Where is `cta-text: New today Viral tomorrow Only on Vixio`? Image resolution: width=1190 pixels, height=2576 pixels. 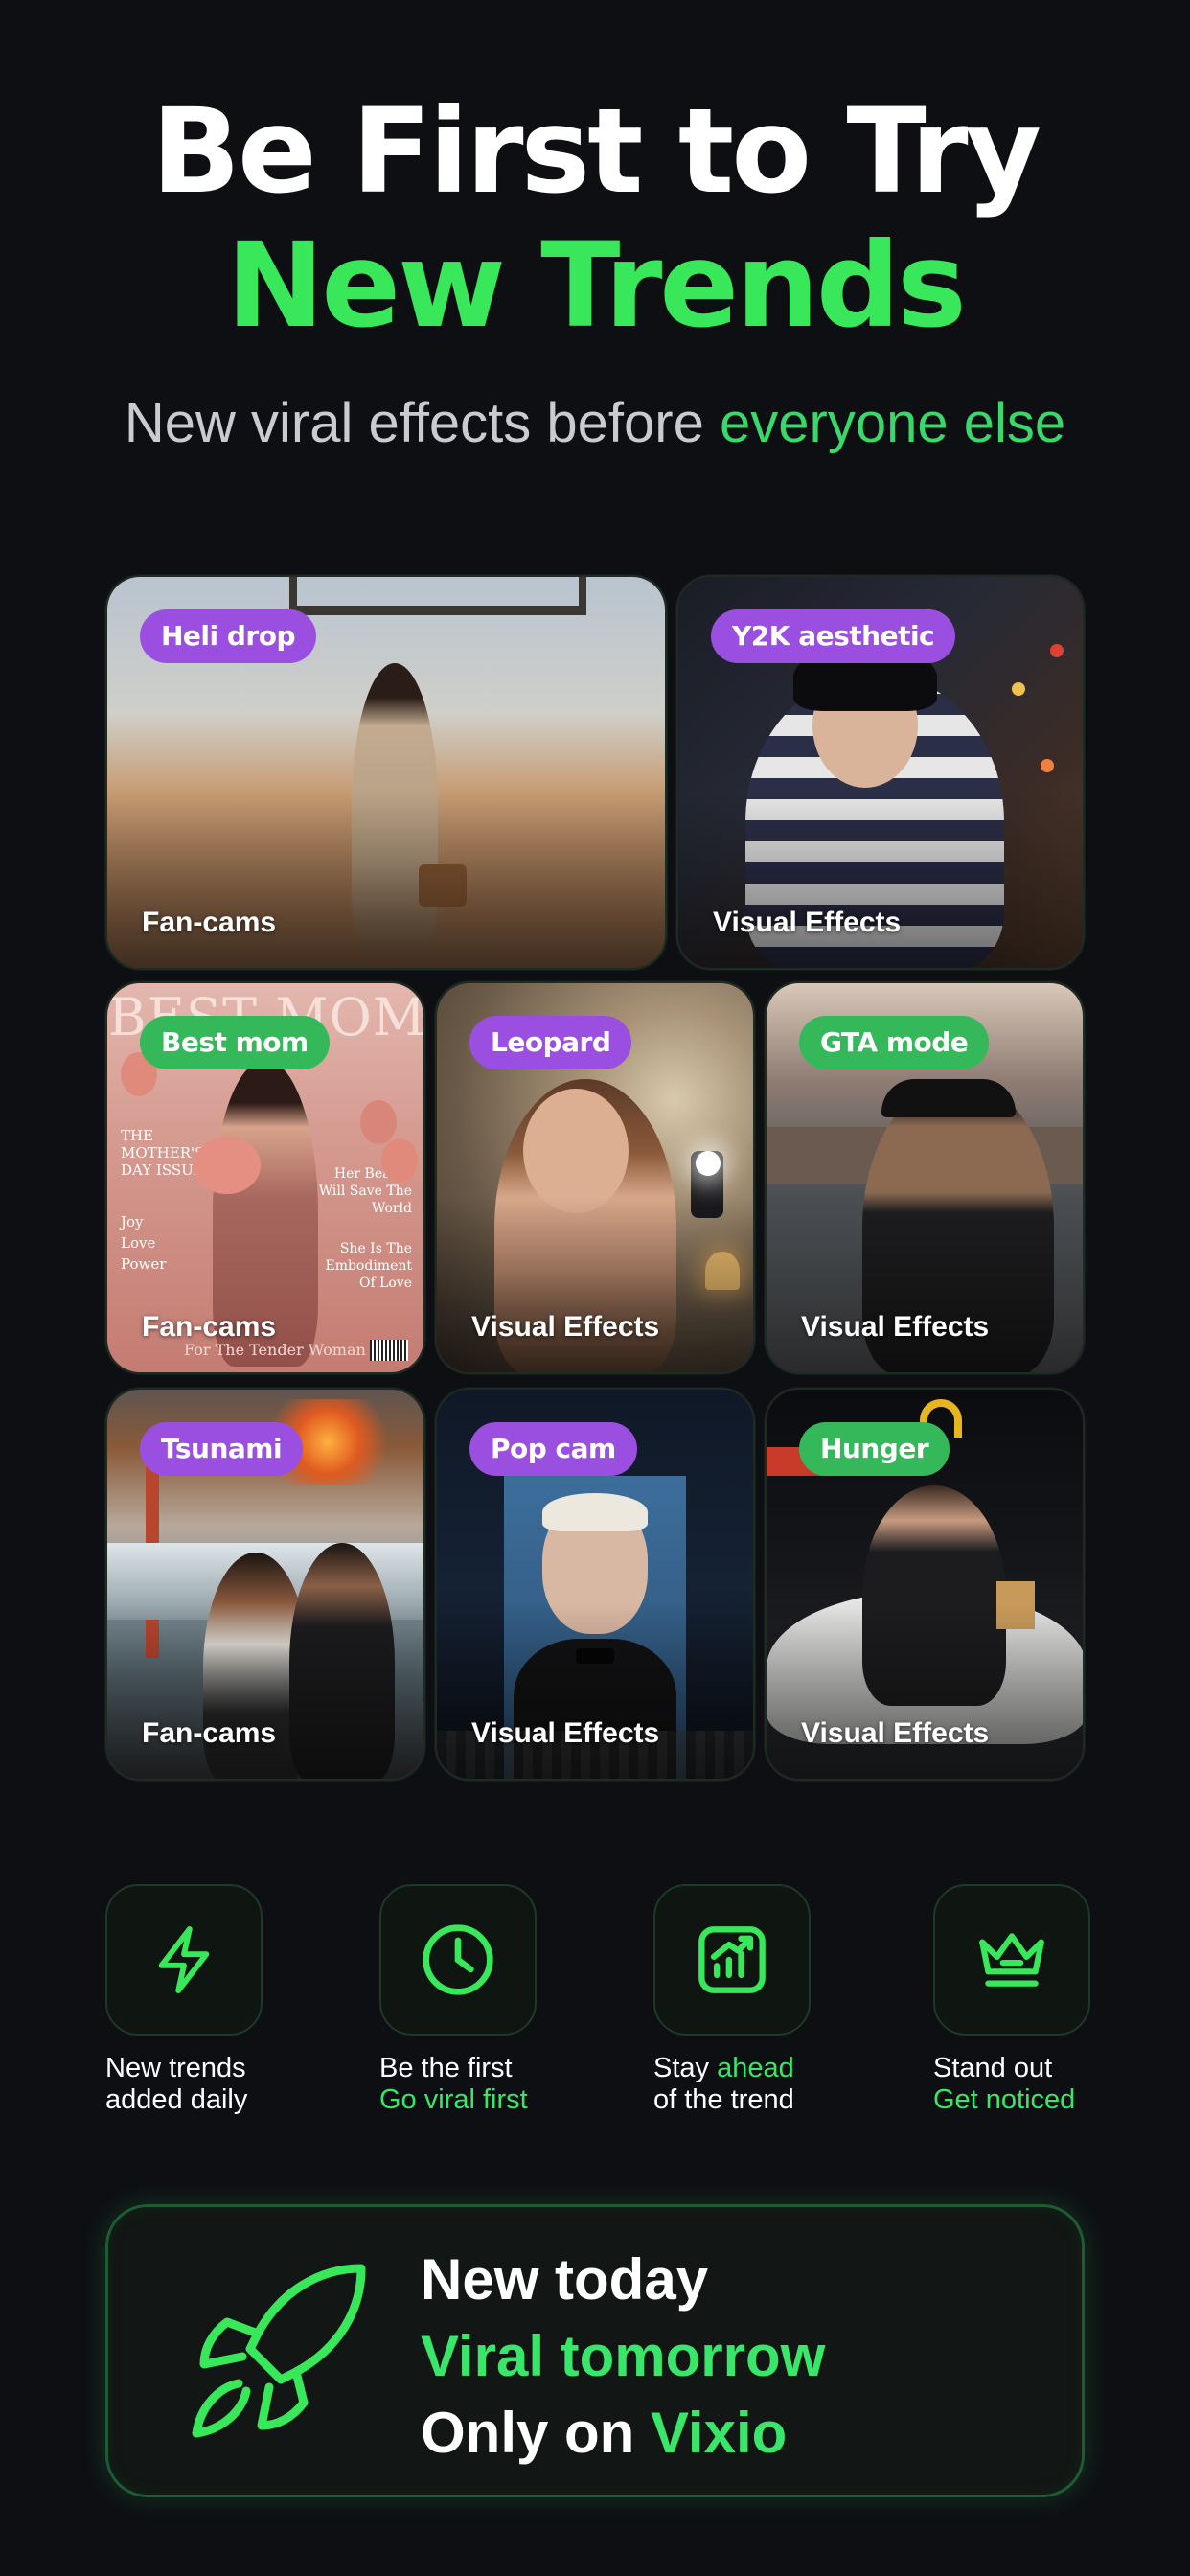 cta-text: New today Viral tomorrow Only on Vixio is located at coordinates (623, 2357).